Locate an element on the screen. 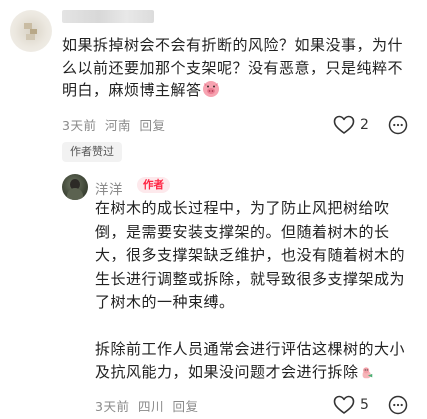 Image resolution: width=427 pixels, height=419 pixels. reply-author-avatar is located at coordinates (75, 187).